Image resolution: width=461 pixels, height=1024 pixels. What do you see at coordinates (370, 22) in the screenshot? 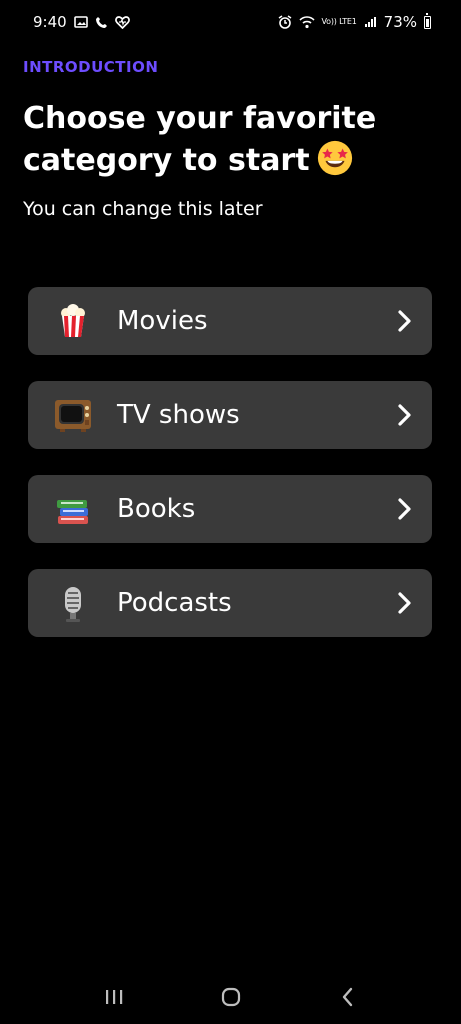
I see `signal-icon` at bounding box center [370, 22].